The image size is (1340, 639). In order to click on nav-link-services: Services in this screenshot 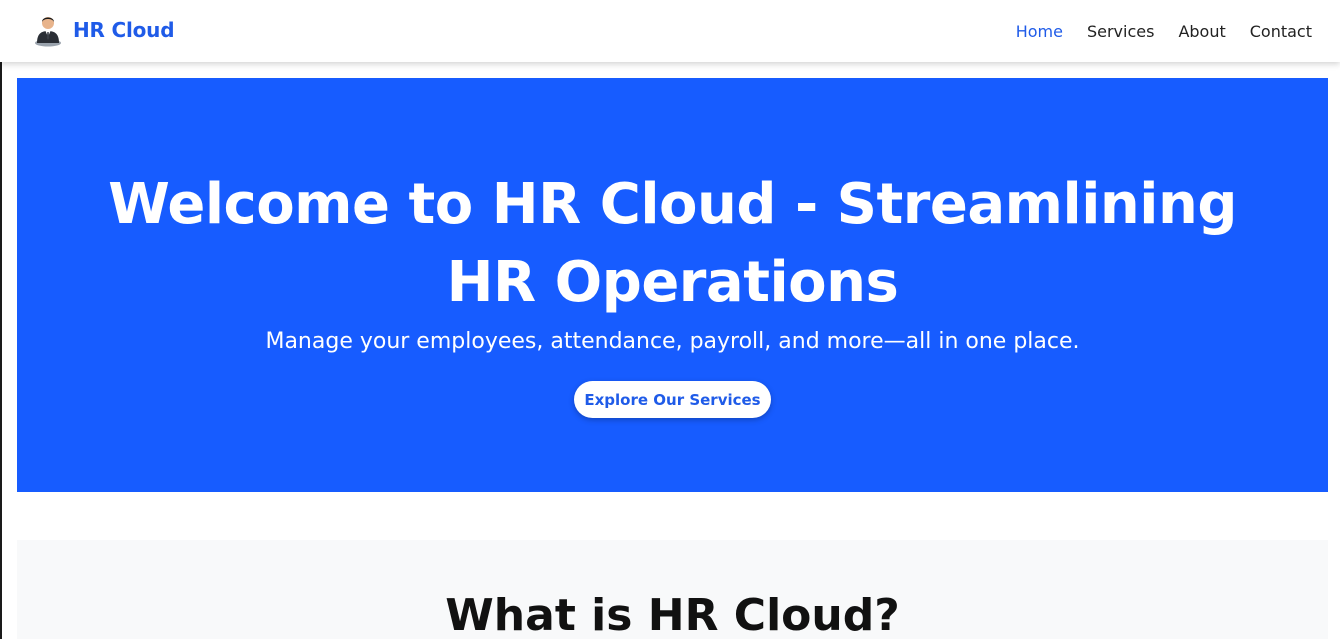, I will do `click(1120, 31)`.